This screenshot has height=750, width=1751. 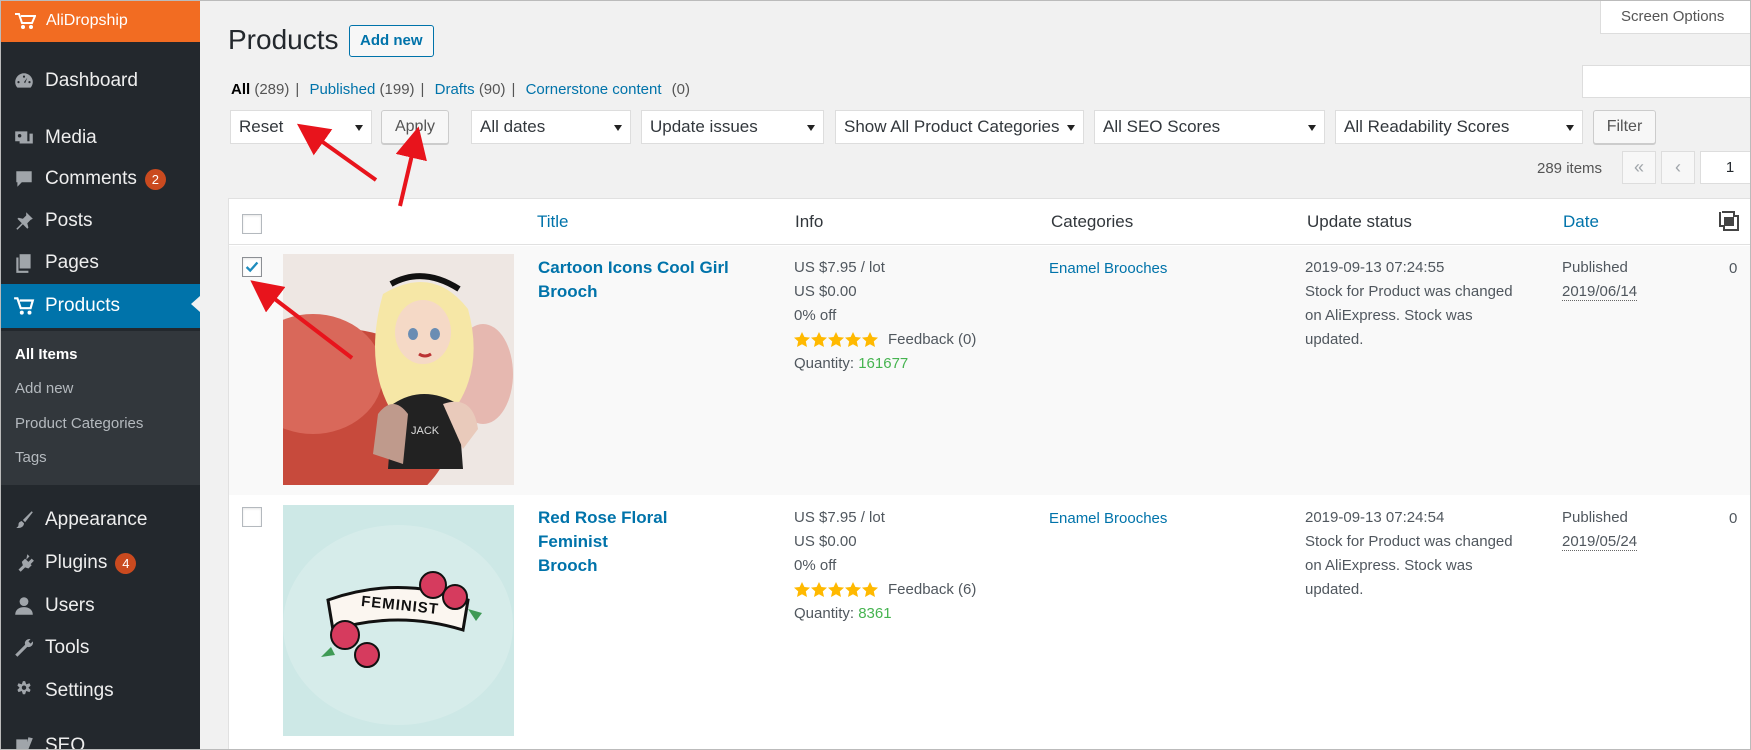 I want to click on current-page-input: 1, so click(x=1725, y=167).